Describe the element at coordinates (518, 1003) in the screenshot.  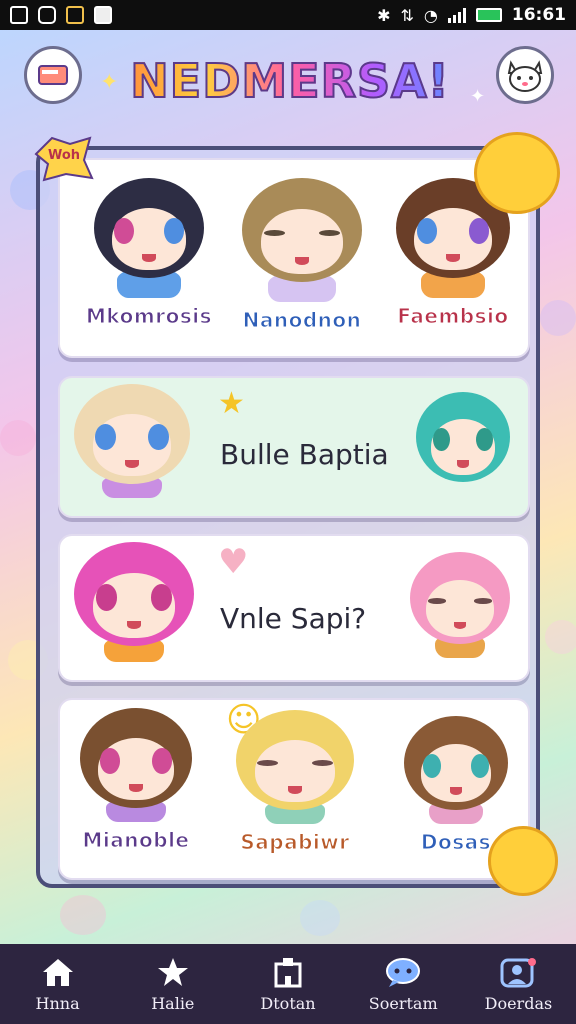
I see `nav-label: Doerdas` at that location.